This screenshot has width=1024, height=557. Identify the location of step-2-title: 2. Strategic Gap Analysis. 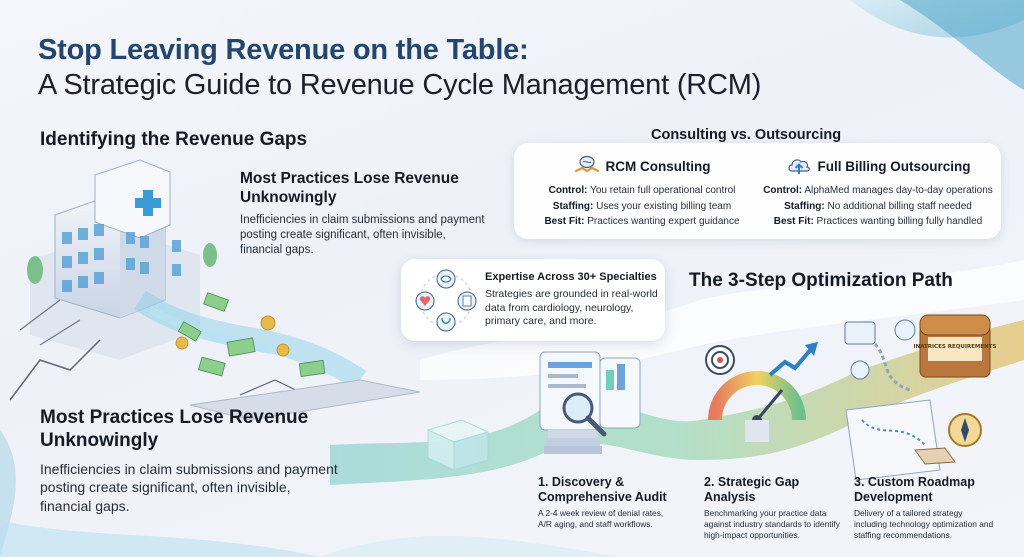
(752, 489).